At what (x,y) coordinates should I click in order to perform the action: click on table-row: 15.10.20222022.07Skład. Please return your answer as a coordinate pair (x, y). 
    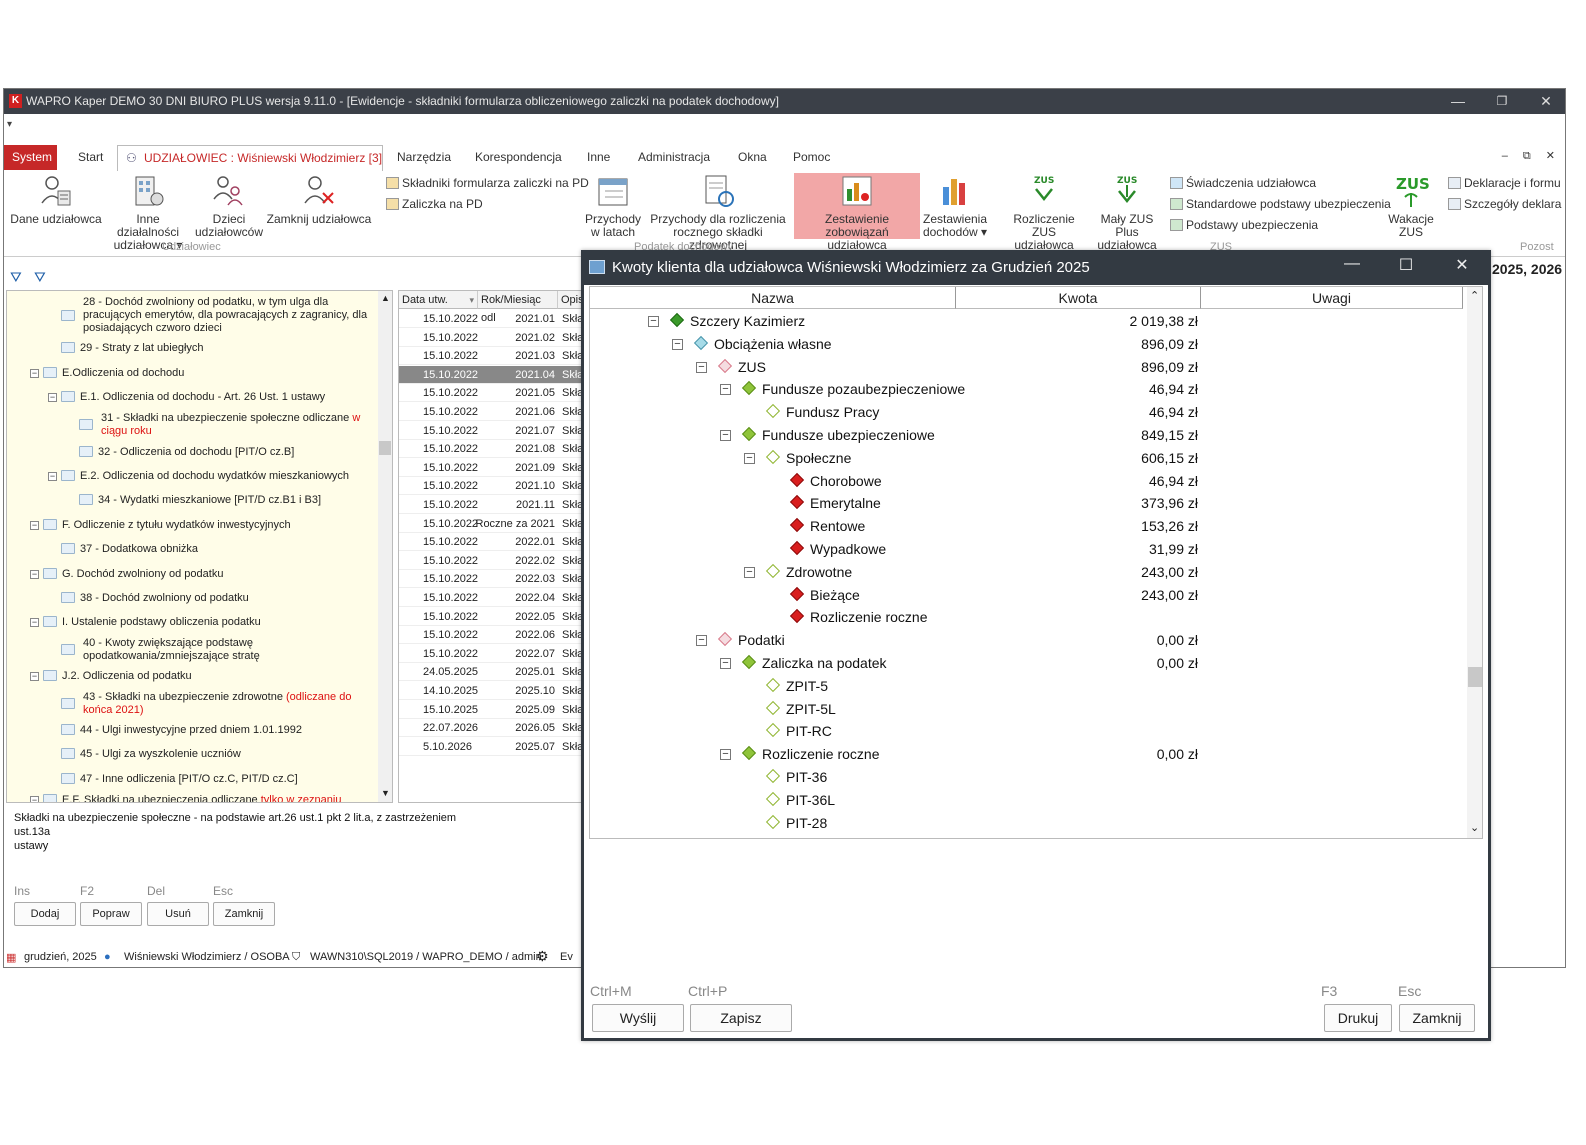
    Looking at the image, I should click on (491, 654).